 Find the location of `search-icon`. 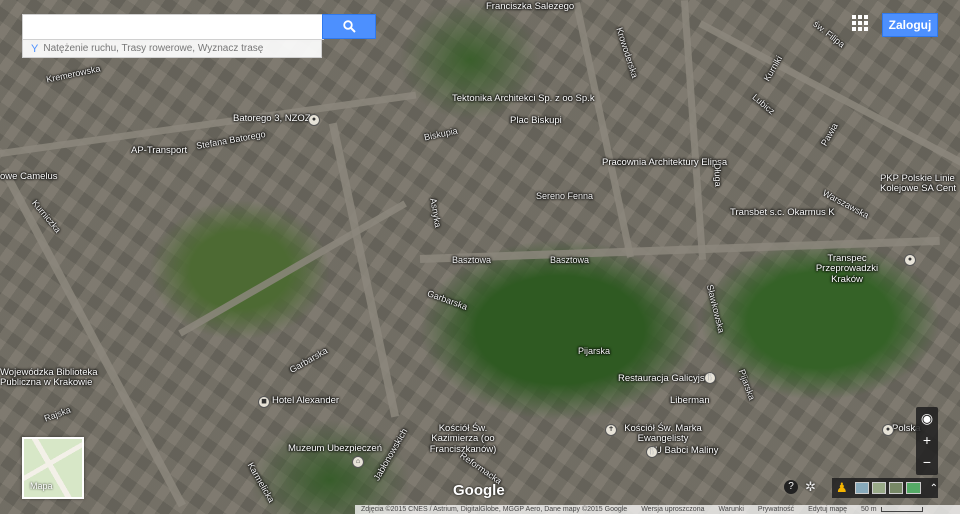

search-icon is located at coordinates (349, 26).